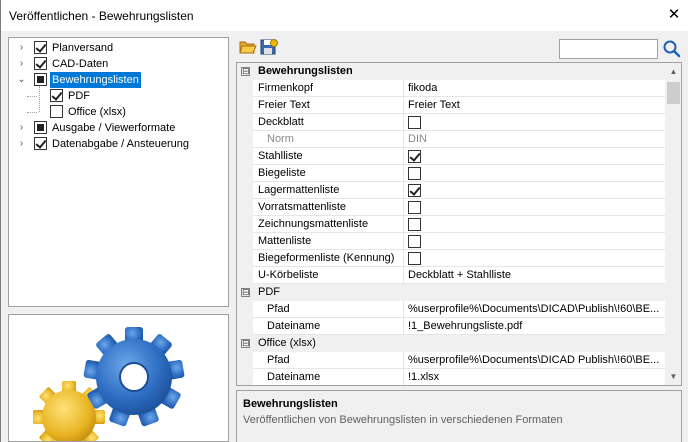 This screenshot has width=688, height=442. Describe the element at coordinates (608, 49) in the screenshot. I see `search-input` at that location.